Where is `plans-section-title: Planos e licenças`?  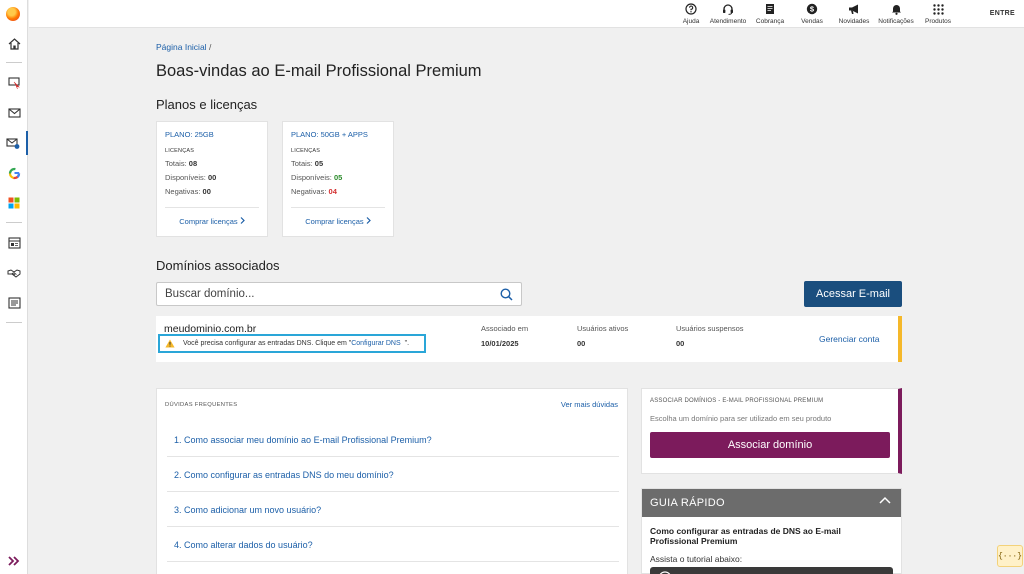 plans-section-title: Planos e licenças is located at coordinates (207, 104).